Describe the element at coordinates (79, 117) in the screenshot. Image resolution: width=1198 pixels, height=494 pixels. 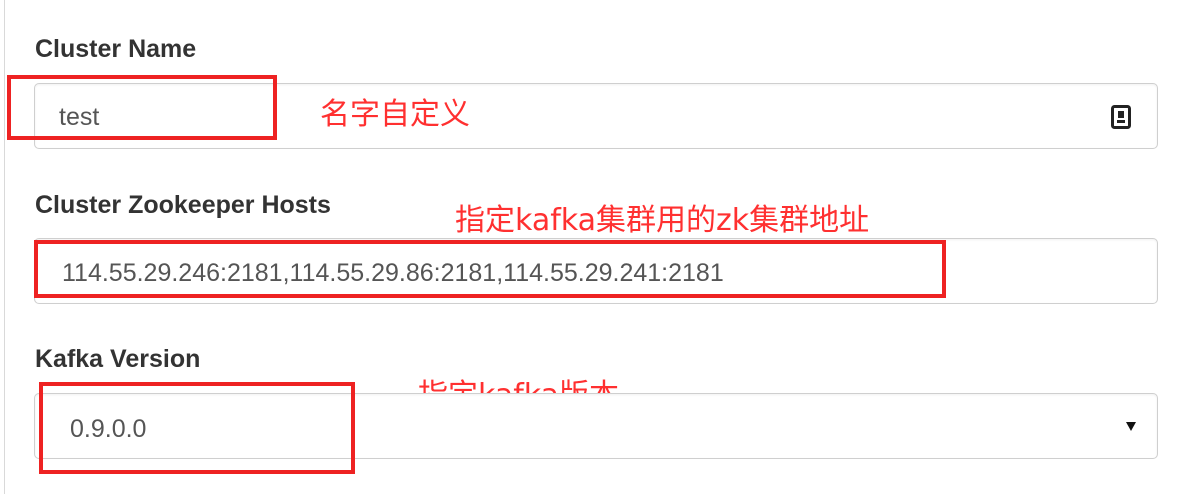
I see `cluster-name-value: test` at that location.